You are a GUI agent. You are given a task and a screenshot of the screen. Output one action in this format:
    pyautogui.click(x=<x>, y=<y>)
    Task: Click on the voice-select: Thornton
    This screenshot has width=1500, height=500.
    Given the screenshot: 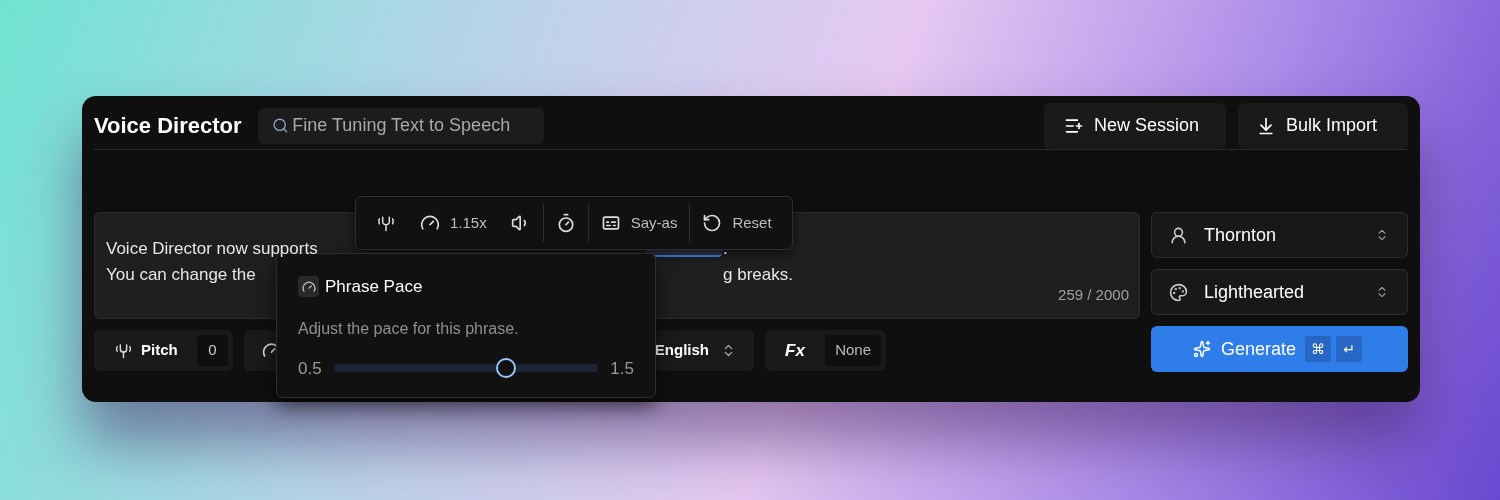 What is the action you would take?
    pyautogui.click(x=1279, y=235)
    